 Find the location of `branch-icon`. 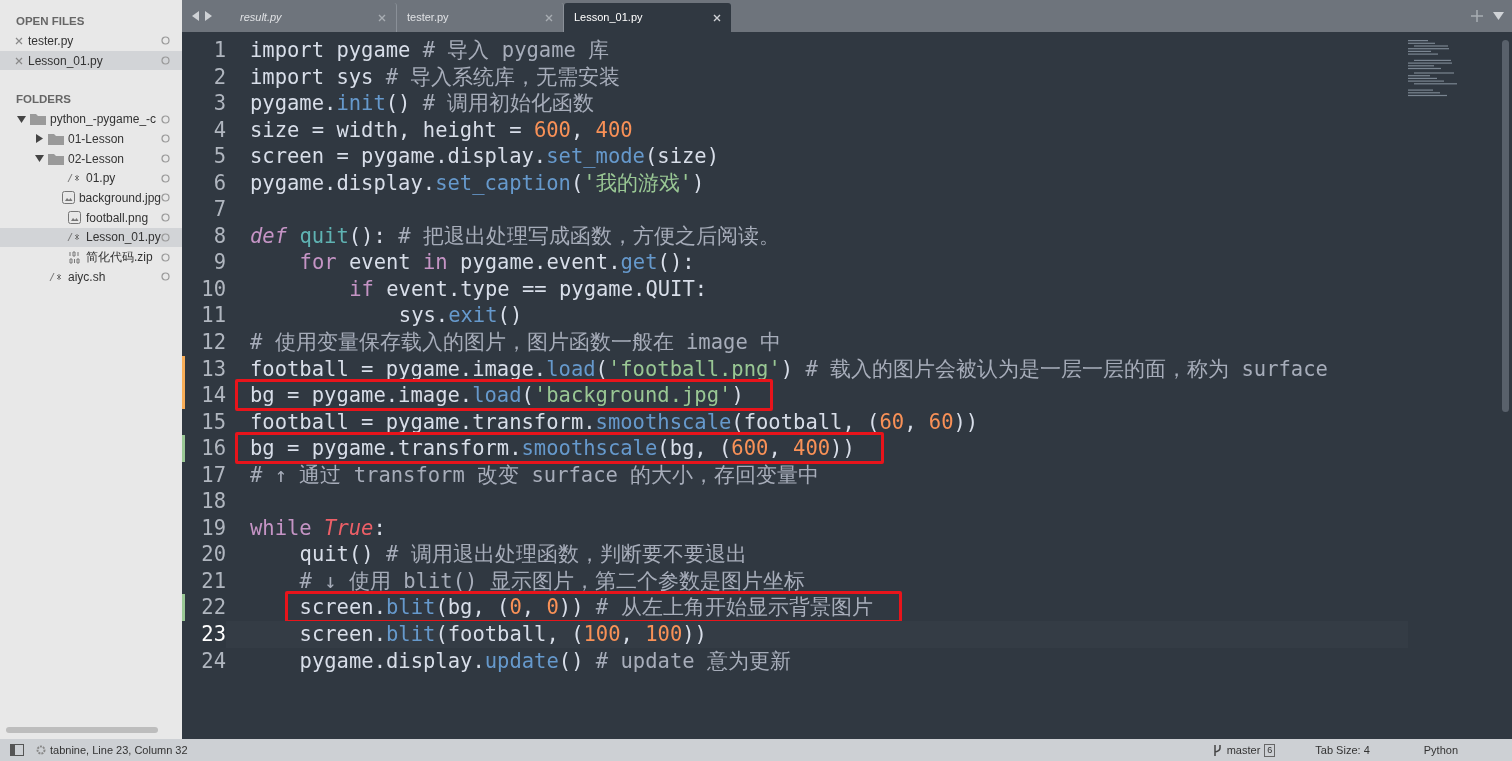

branch-icon is located at coordinates (1217, 750).